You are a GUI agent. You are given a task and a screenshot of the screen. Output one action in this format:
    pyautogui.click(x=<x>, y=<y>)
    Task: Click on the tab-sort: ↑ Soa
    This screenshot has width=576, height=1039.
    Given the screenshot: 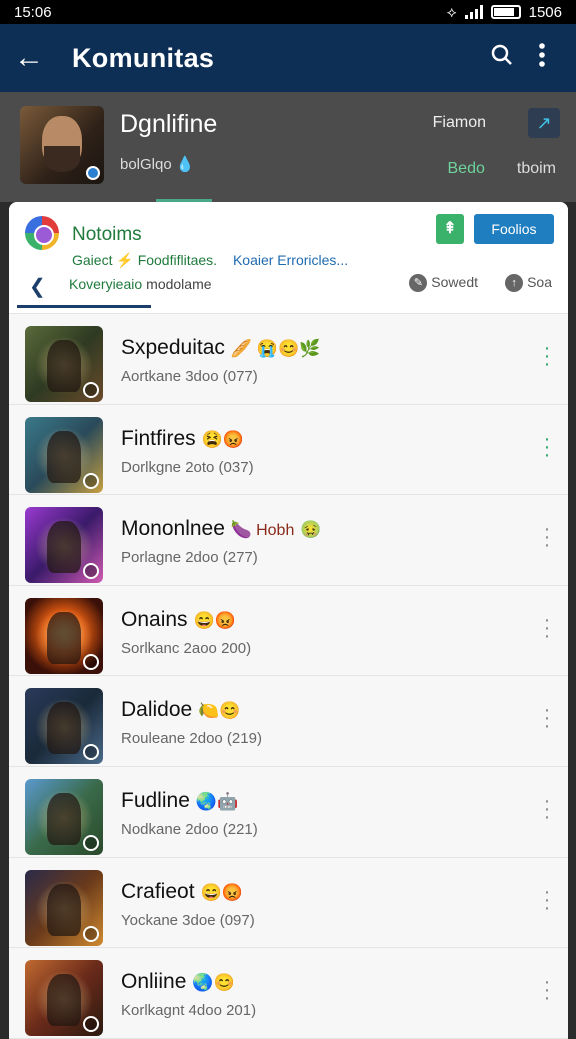 What is the action you would take?
    pyautogui.click(x=528, y=283)
    